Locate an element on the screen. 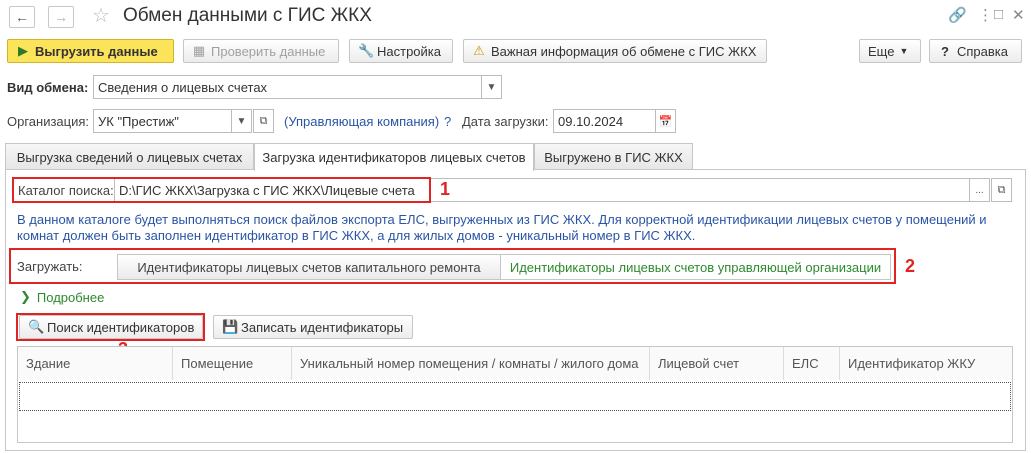  check-data-label: Проверить данные is located at coordinates (268, 51).